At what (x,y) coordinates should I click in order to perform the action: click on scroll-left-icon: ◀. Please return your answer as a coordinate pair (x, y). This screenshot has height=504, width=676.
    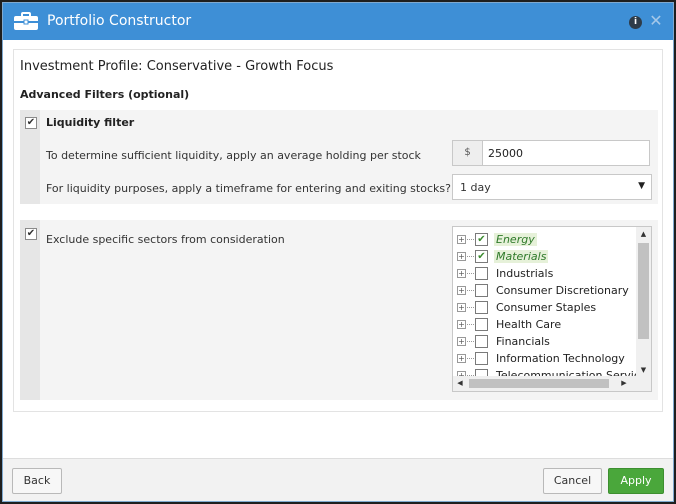
    Looking at the image, I should click on (460, 383).